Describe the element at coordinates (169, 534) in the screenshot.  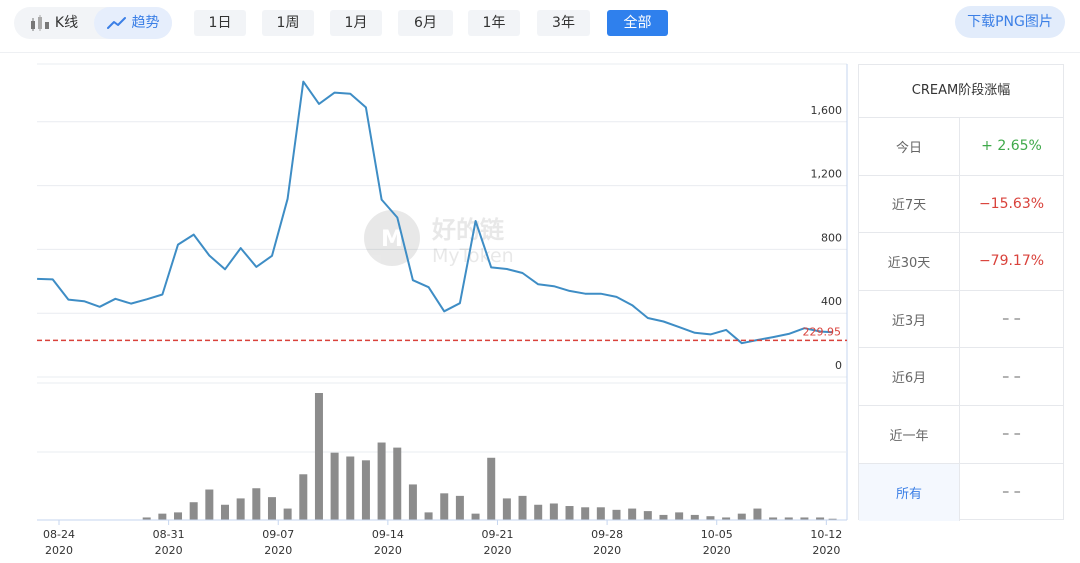
I see `x-tick-date: 08-31` at that location.